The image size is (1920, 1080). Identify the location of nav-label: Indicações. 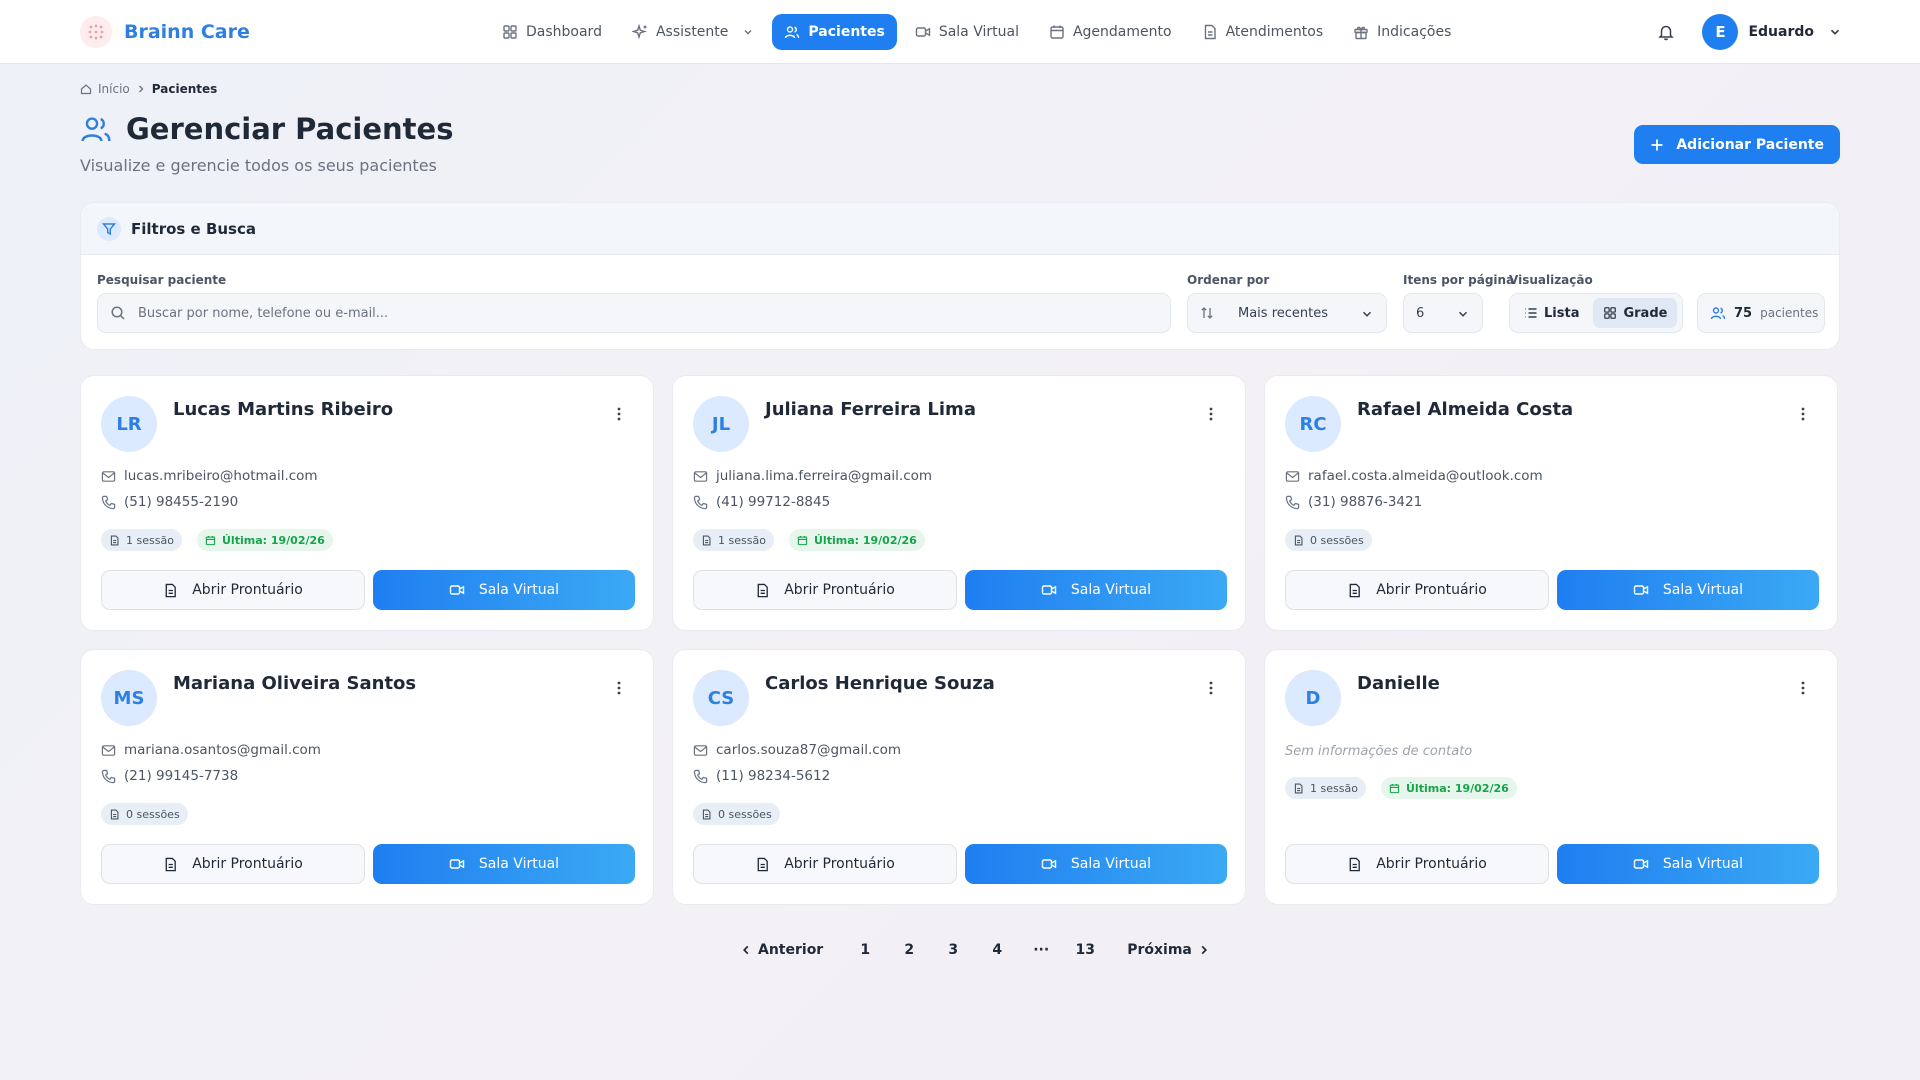
(1414, 32).